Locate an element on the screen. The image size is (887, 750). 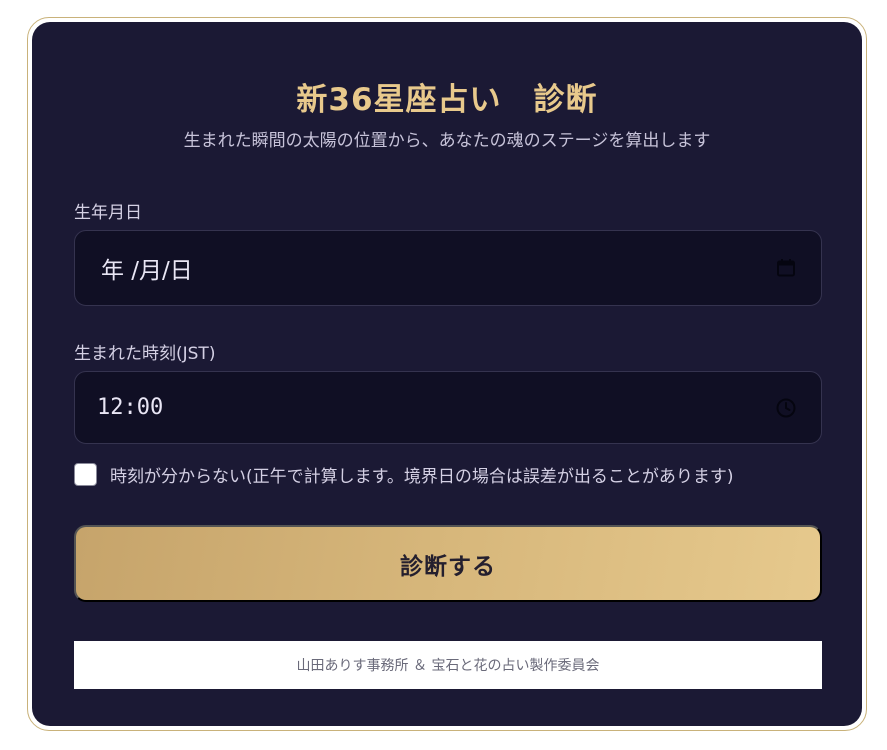
unknown-time-checkbox is located at coordinates (85, 474).